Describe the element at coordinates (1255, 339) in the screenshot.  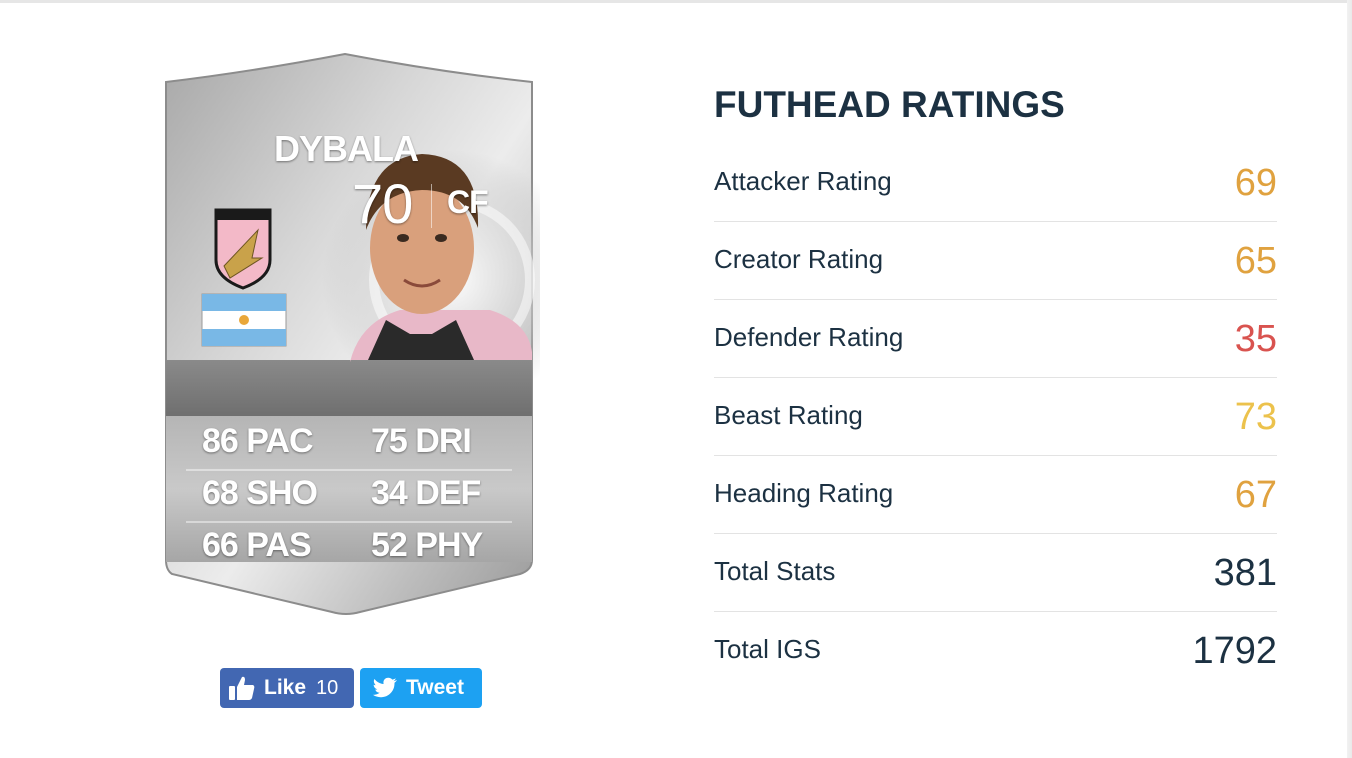
I see `rating-value: 35` at that location.